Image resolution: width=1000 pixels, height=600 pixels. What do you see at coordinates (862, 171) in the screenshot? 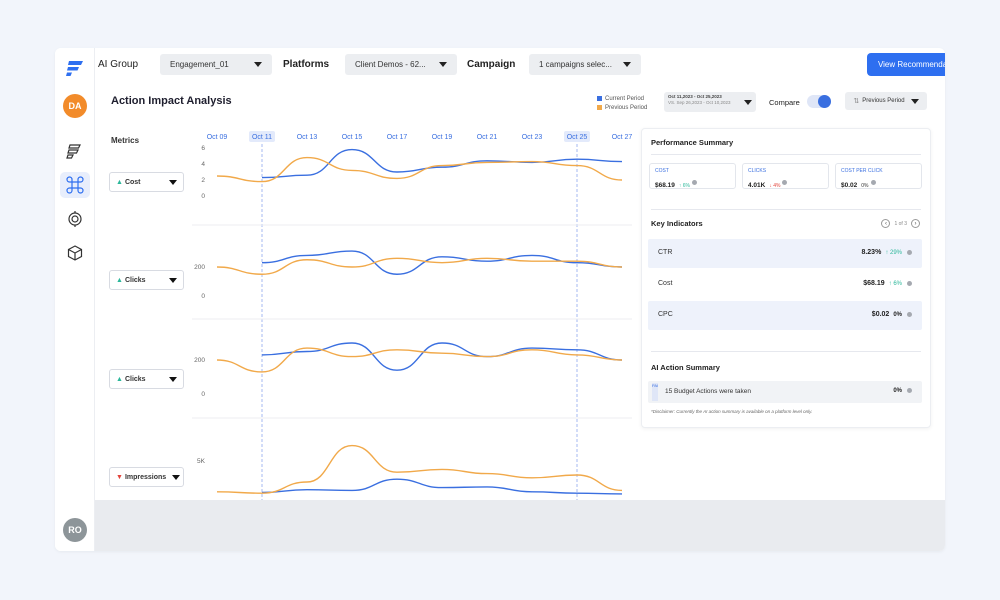
I see `cpc-label: COST PER CLICK` at bounding box center [862, 171].